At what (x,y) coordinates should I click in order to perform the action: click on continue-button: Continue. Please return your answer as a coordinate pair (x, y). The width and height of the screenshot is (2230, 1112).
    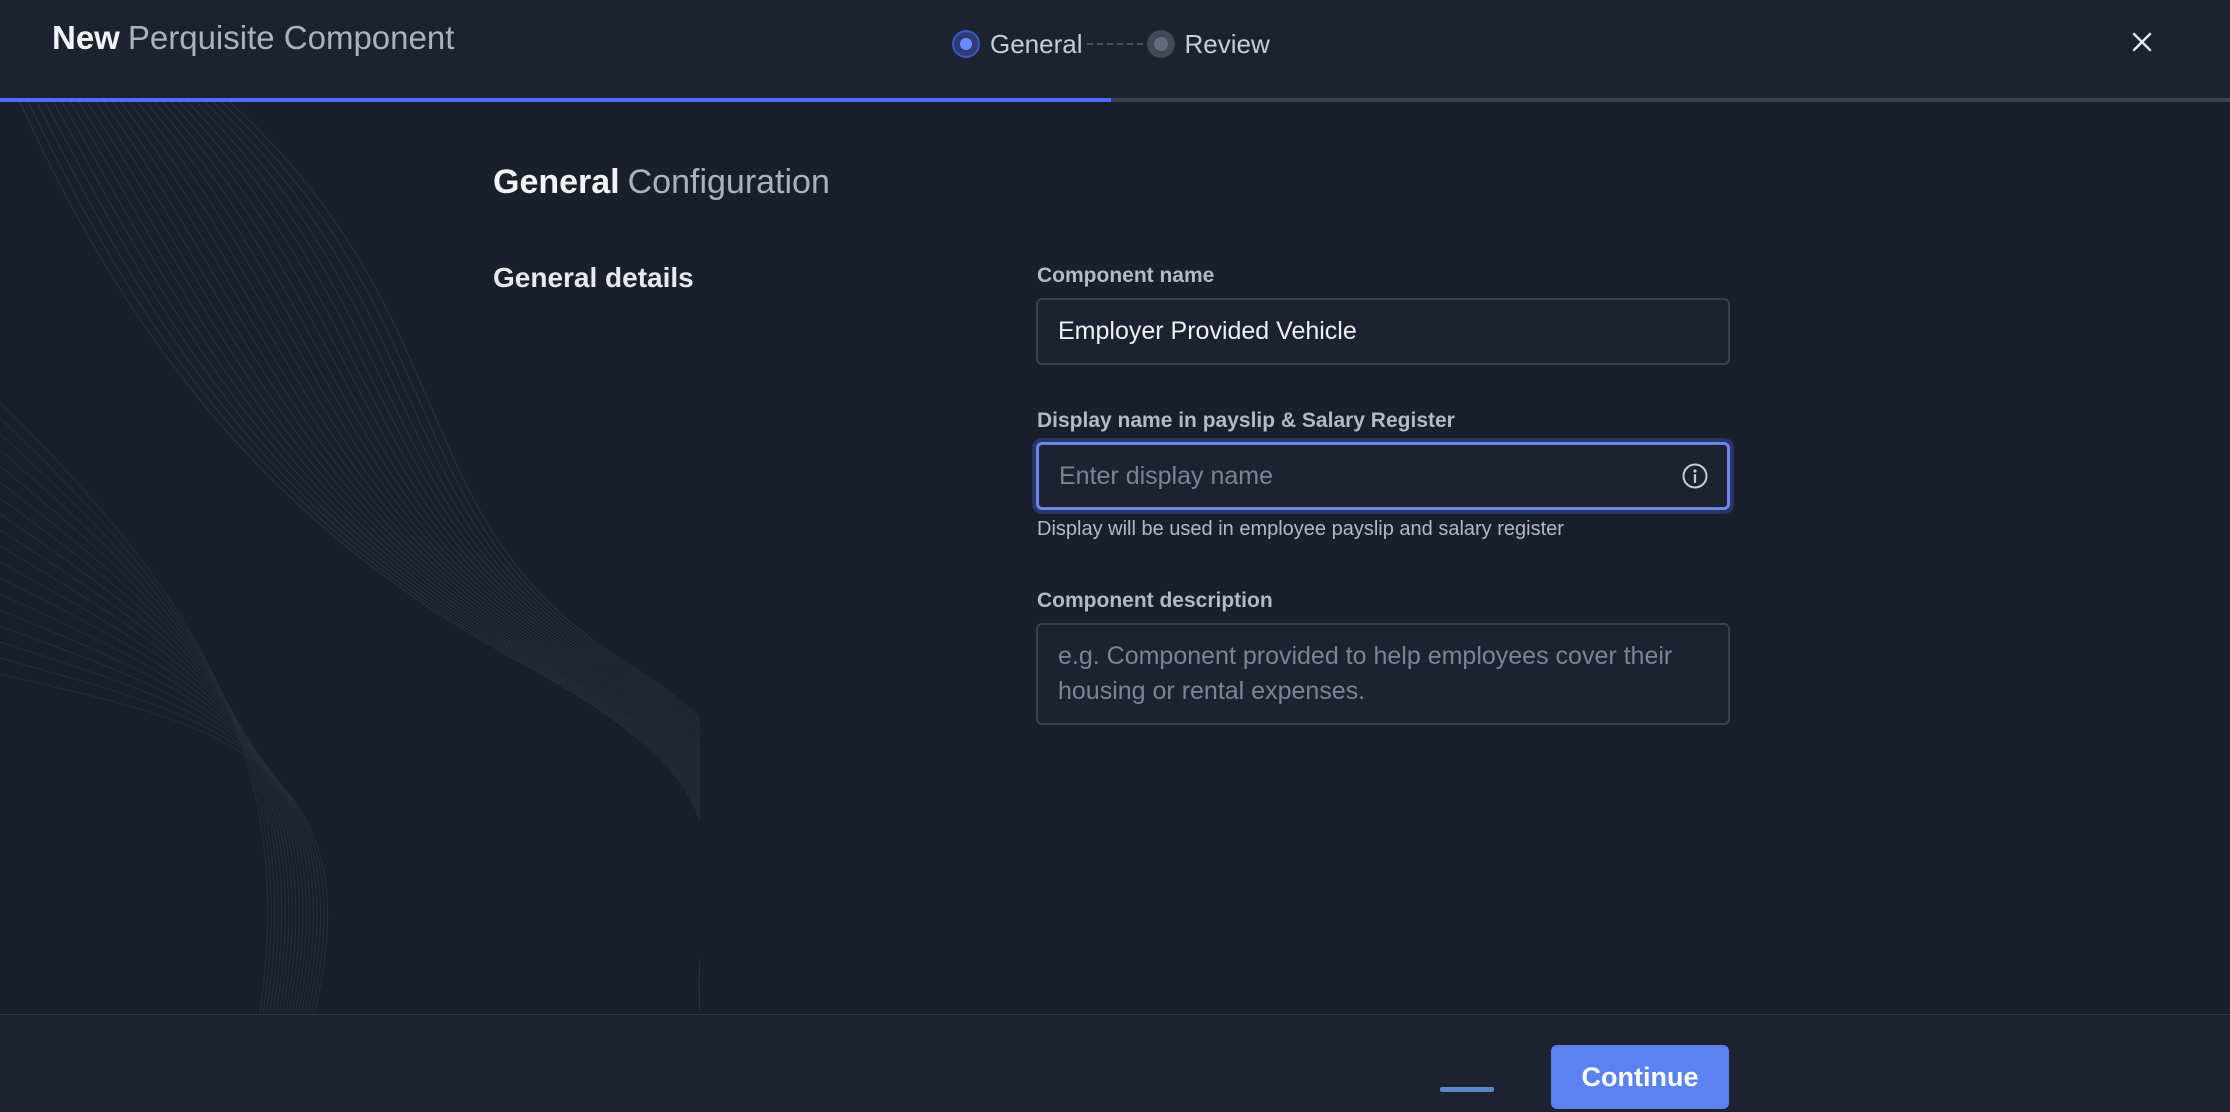
    Looking at the image, I should click on (1640, 1077).